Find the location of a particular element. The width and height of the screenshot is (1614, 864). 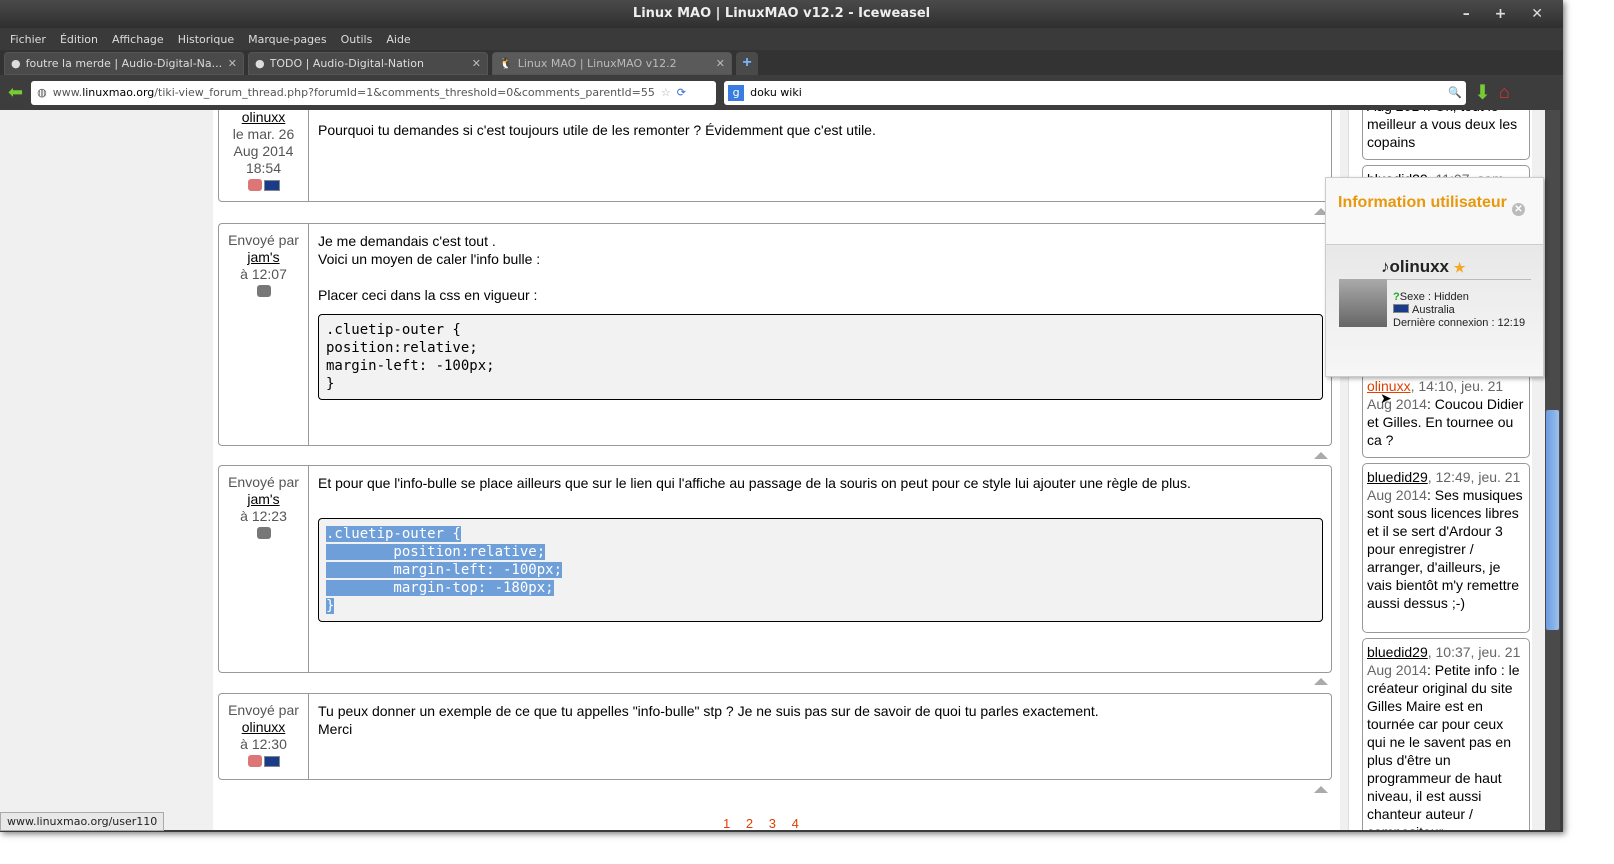

menu-fichier: Fichier is located at coordinates (28, 39).